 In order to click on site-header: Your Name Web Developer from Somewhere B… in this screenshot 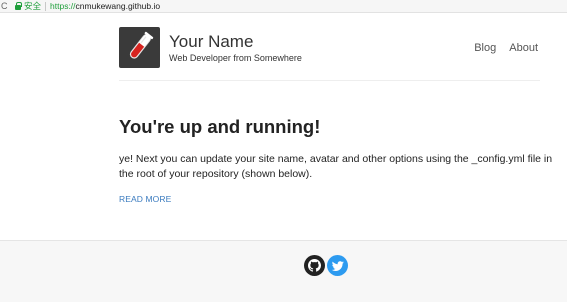, I will do `click(329, 54)`.